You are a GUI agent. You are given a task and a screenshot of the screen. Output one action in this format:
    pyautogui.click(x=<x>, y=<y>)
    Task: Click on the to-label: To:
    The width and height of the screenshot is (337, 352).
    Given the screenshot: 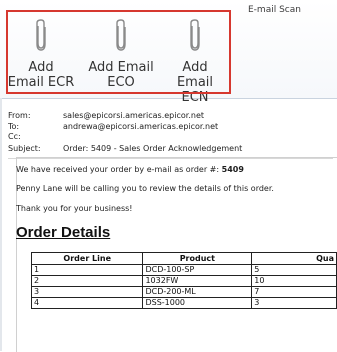 What is the action you would take?
    pyautogui.click(x=14, y=126)
    